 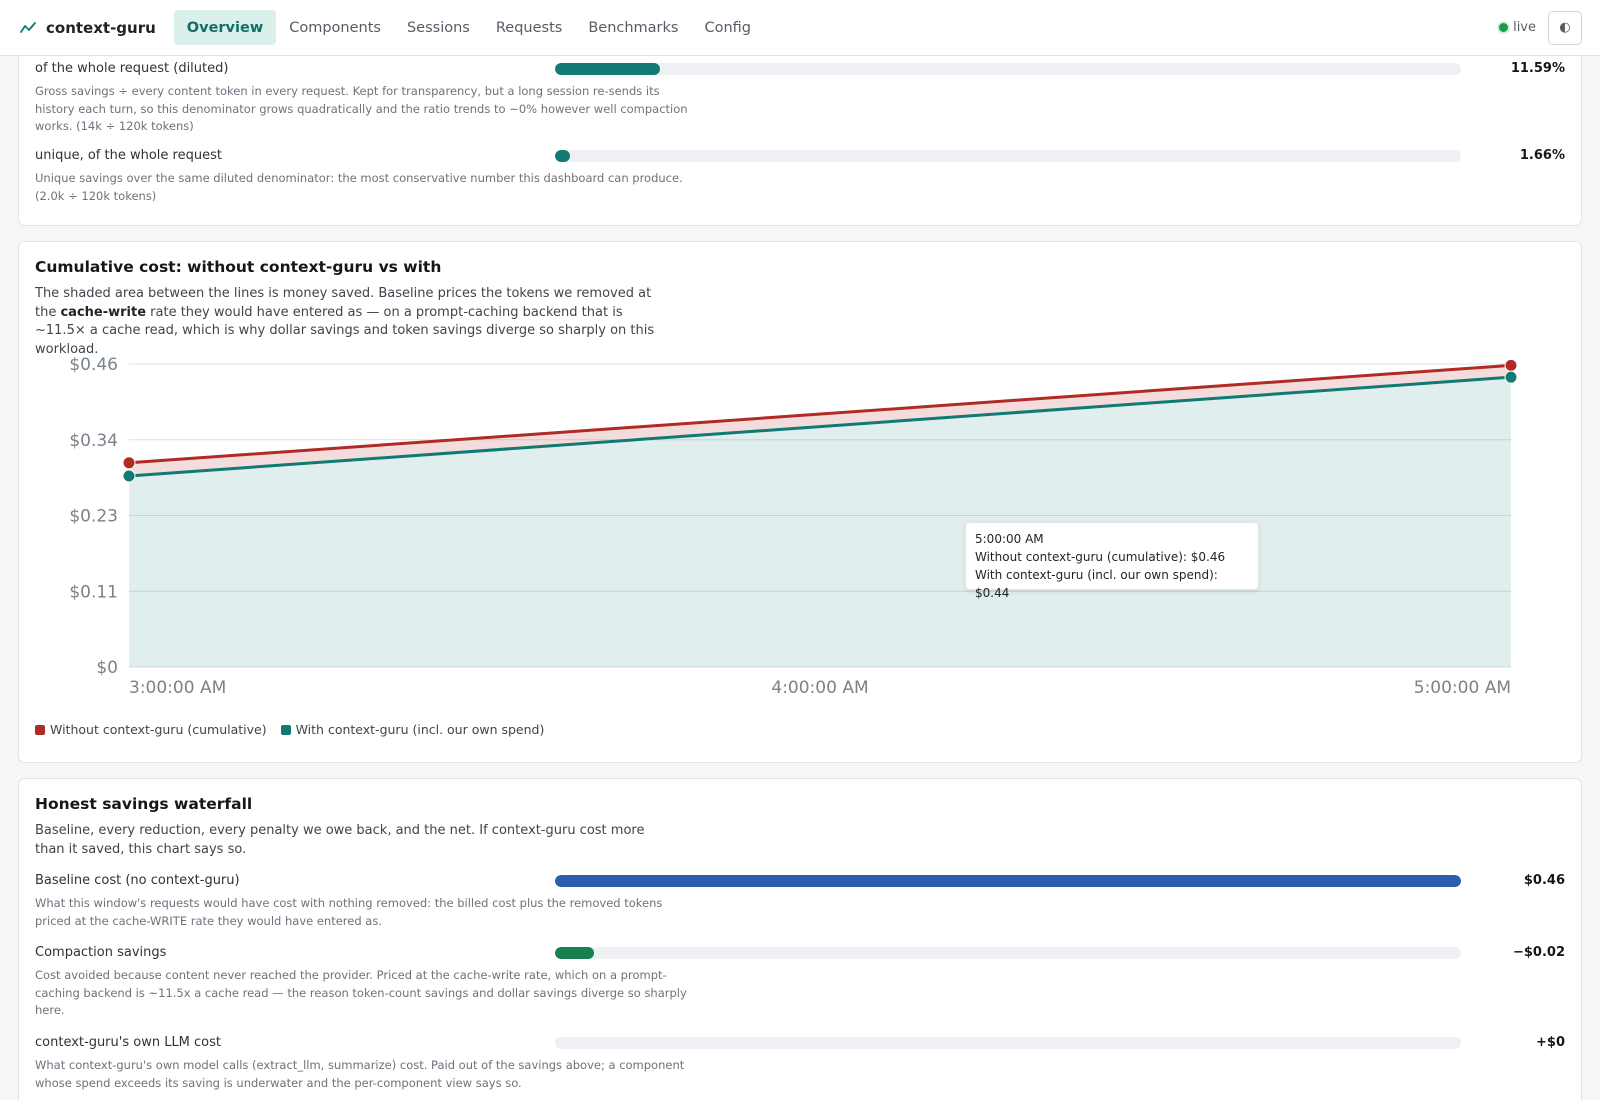 I want to click on y-tick-label: $0.23, so click(x=93, y=517).